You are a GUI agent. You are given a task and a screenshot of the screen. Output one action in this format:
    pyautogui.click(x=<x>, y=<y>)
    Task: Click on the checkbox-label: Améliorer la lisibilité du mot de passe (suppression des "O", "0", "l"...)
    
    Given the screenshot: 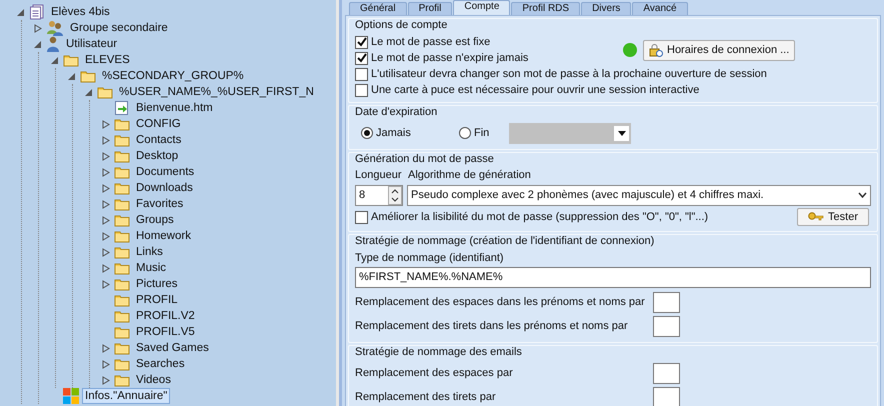 What is the action you would take?
    pyautogui.click(x=539, y=217)
    